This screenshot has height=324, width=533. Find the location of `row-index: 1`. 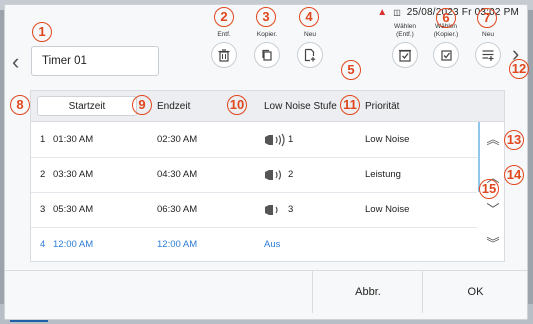

row-index: 1 is located at coordinates (43, 139).